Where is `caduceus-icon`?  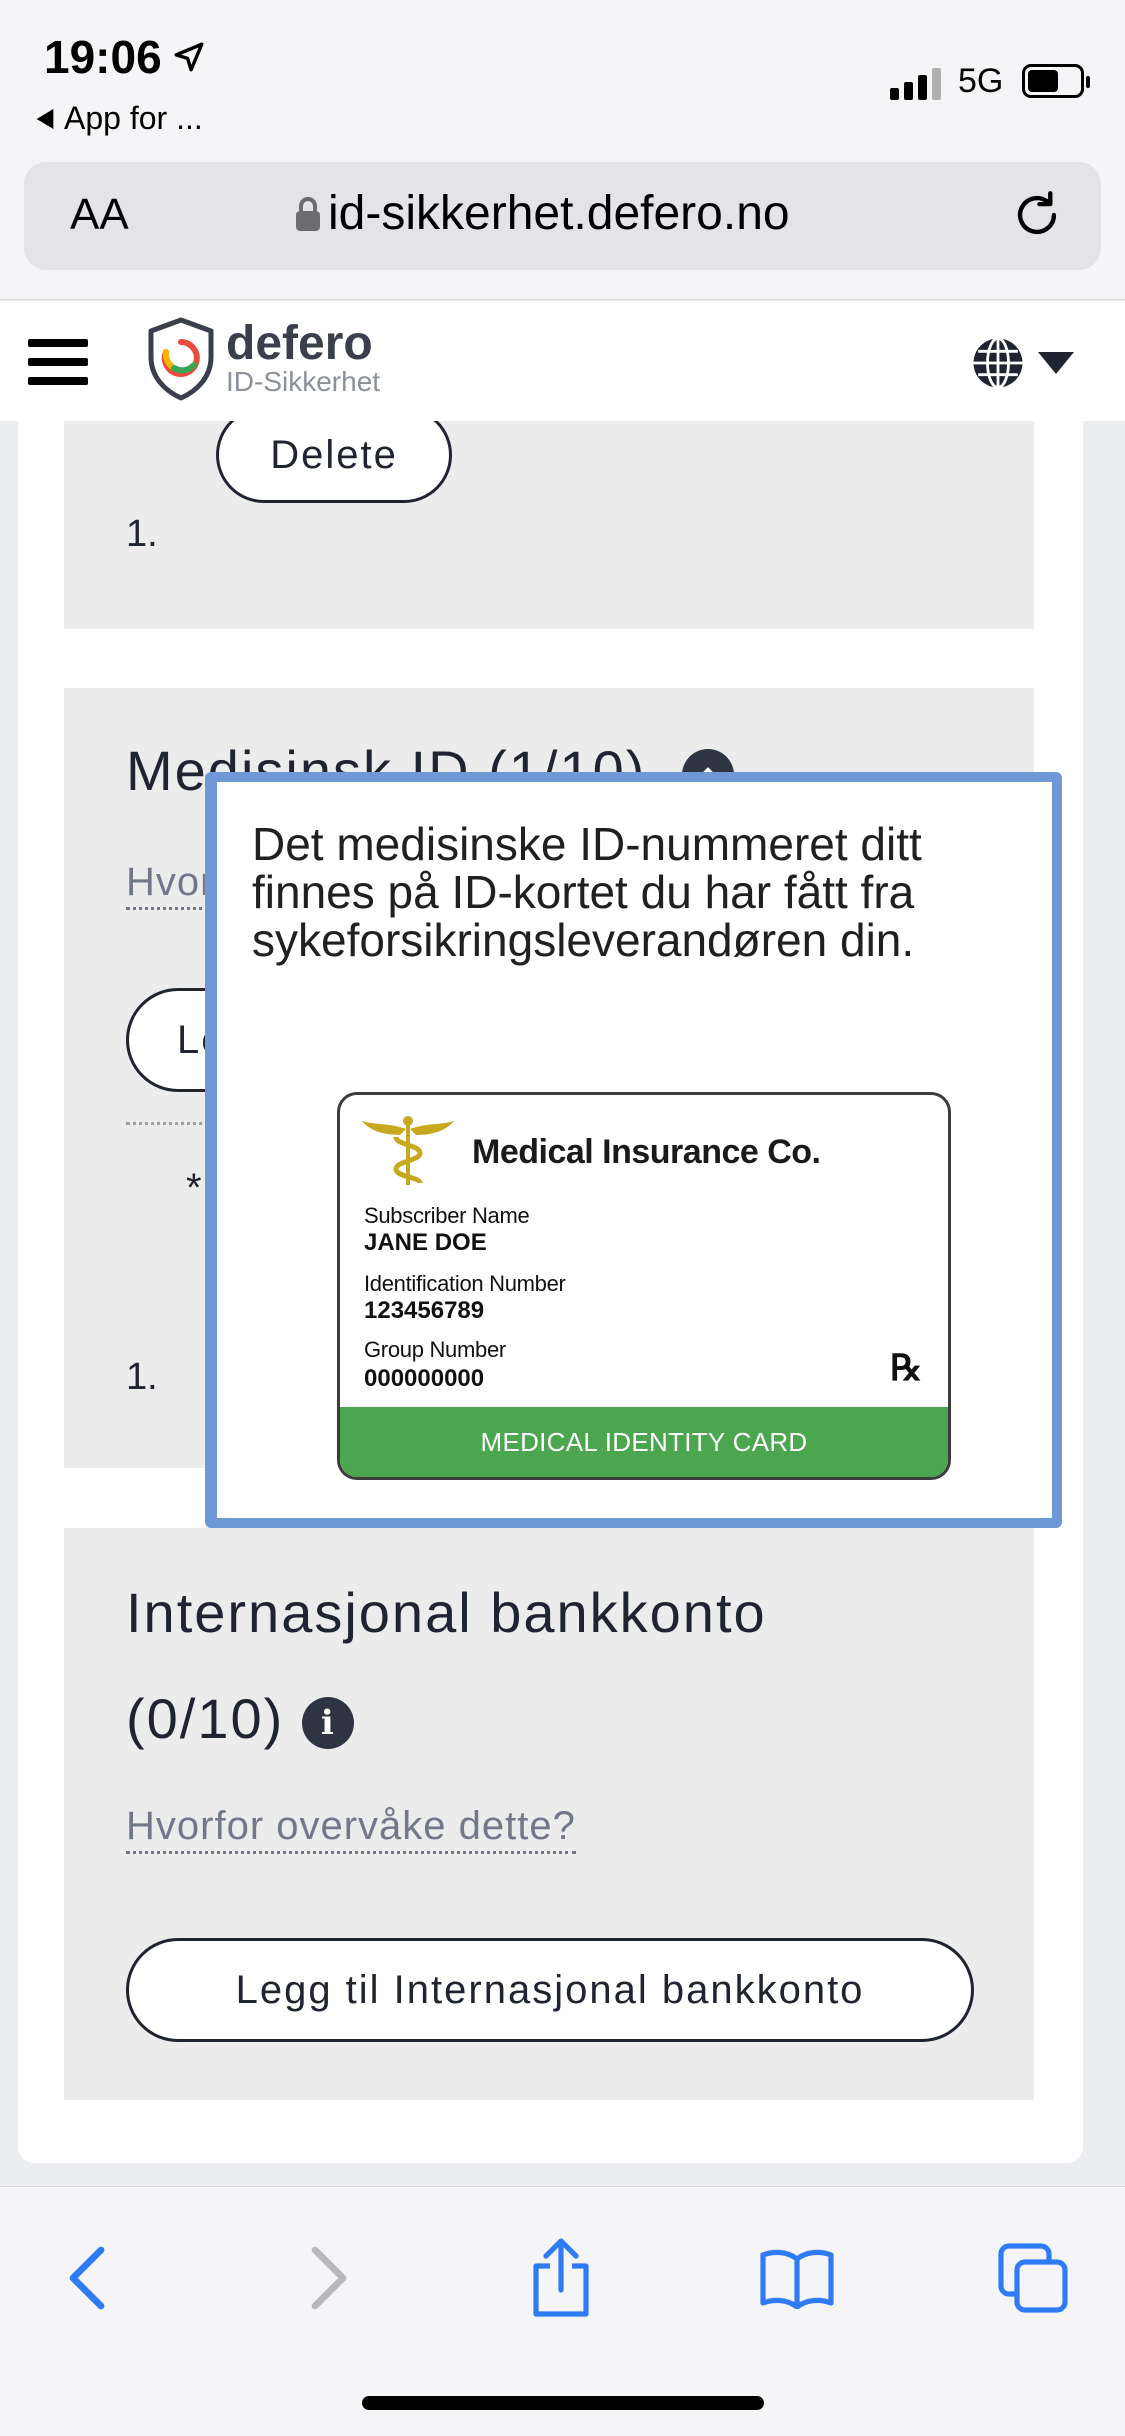
caduceus-icon is located at coordinates (408, 1150).